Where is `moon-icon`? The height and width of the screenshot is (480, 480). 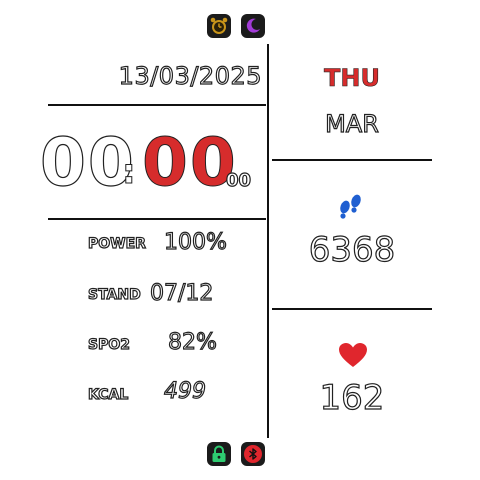
moon-icon is located at coordinates (253, 25).